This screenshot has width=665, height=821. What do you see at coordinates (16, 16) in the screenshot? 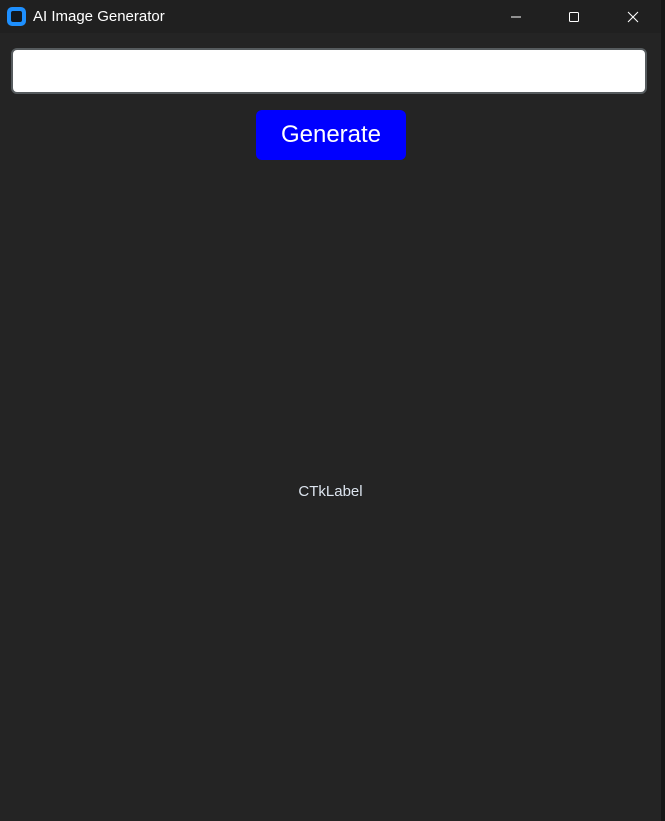
I see `app-icon` at bounding box center [16, 16].